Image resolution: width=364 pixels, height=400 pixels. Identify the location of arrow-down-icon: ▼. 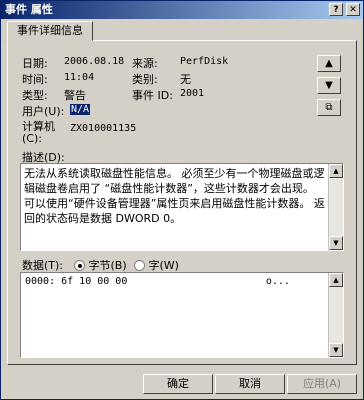
(329, 85).